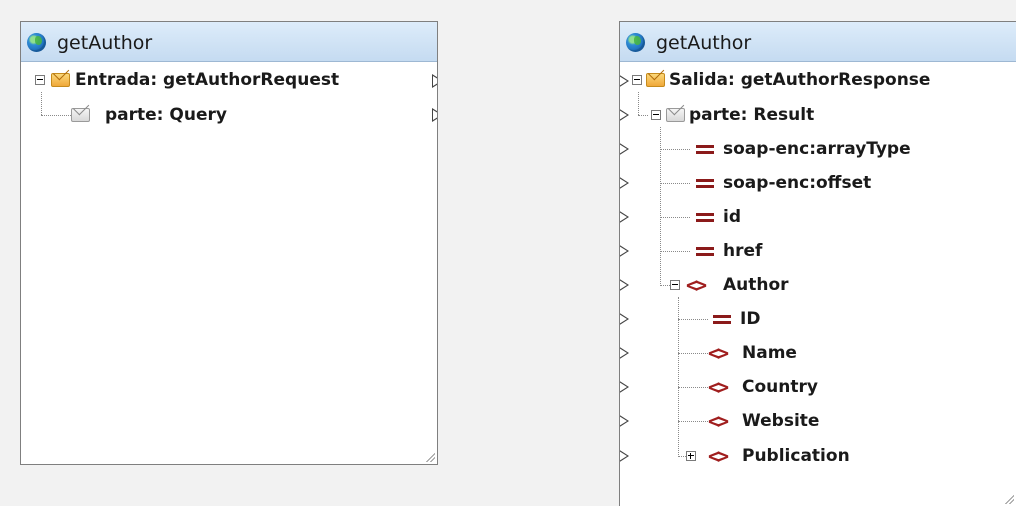 The width and height of the screenshot is (1016, 506). I want to click on node-label: Publication, so click(796, 456).